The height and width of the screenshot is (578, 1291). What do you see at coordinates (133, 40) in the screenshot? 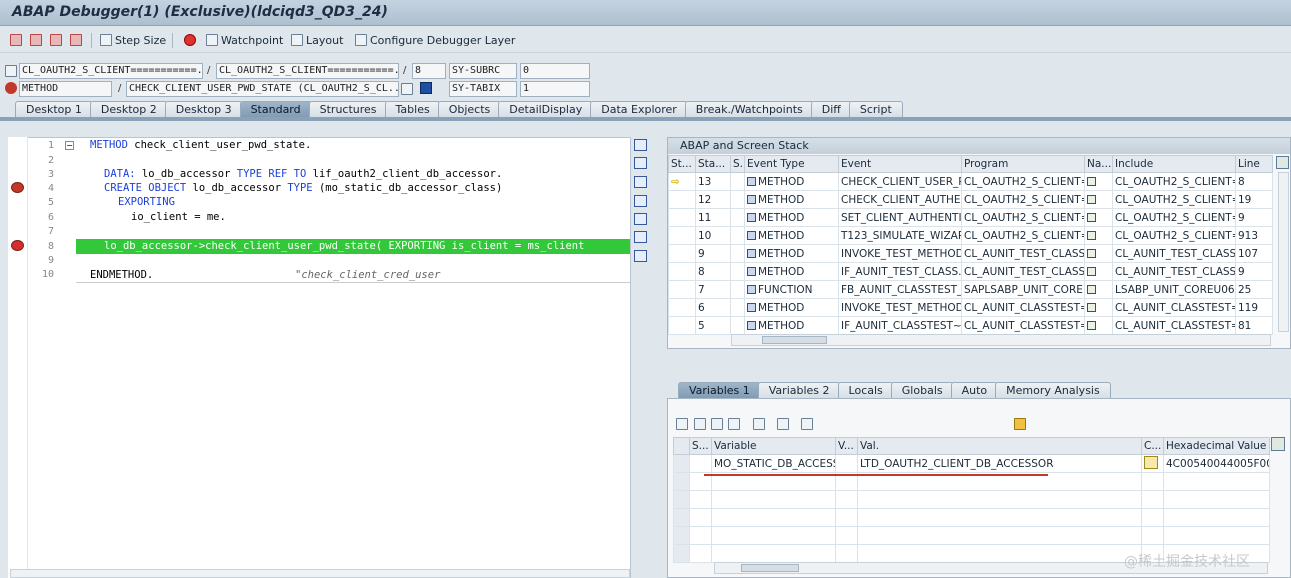
I see `step-size-button: Step Size` at bounding box center [133, 40].